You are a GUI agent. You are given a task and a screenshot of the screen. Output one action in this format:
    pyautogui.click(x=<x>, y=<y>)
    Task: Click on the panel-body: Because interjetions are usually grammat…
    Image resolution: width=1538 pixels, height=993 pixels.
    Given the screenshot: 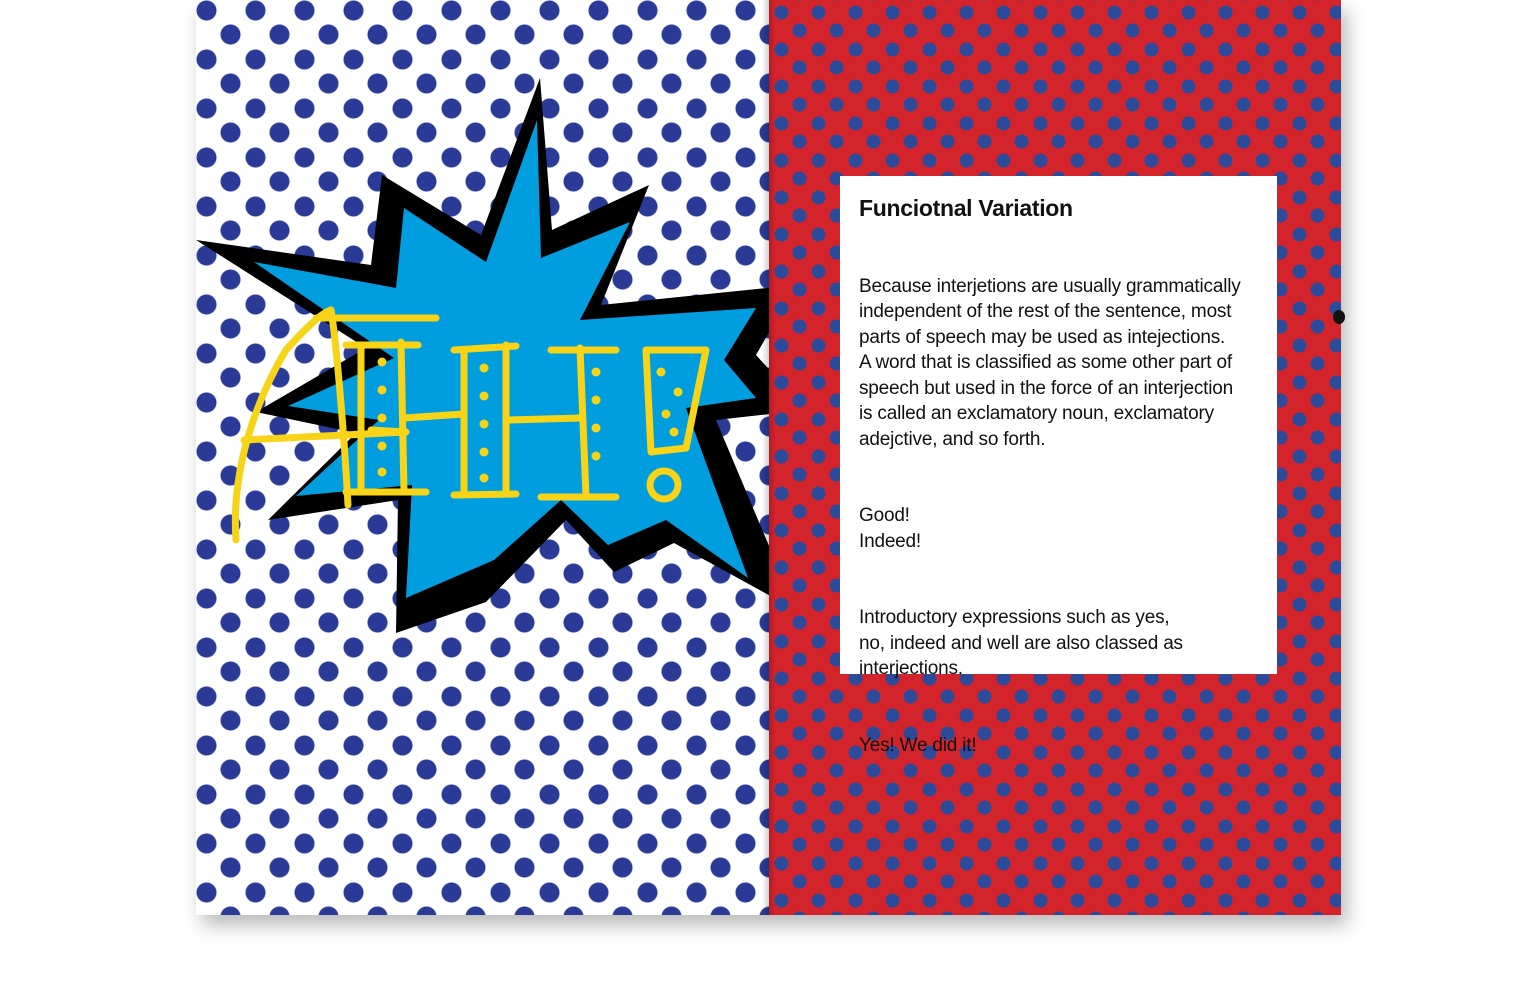 What is the action you would take?
    pyautogui.click(x=1059, y=528)
    